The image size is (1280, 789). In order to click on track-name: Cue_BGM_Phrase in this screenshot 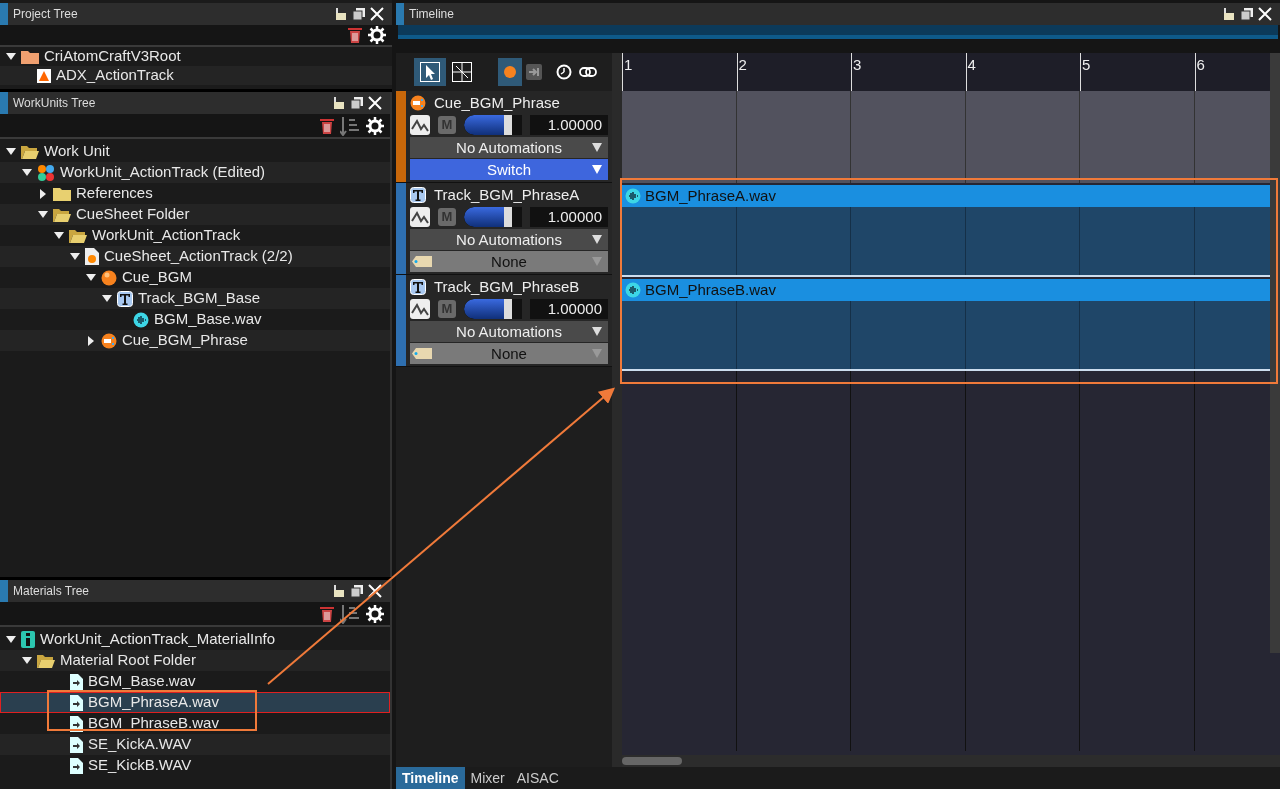, I will do `click(497, 102)`.